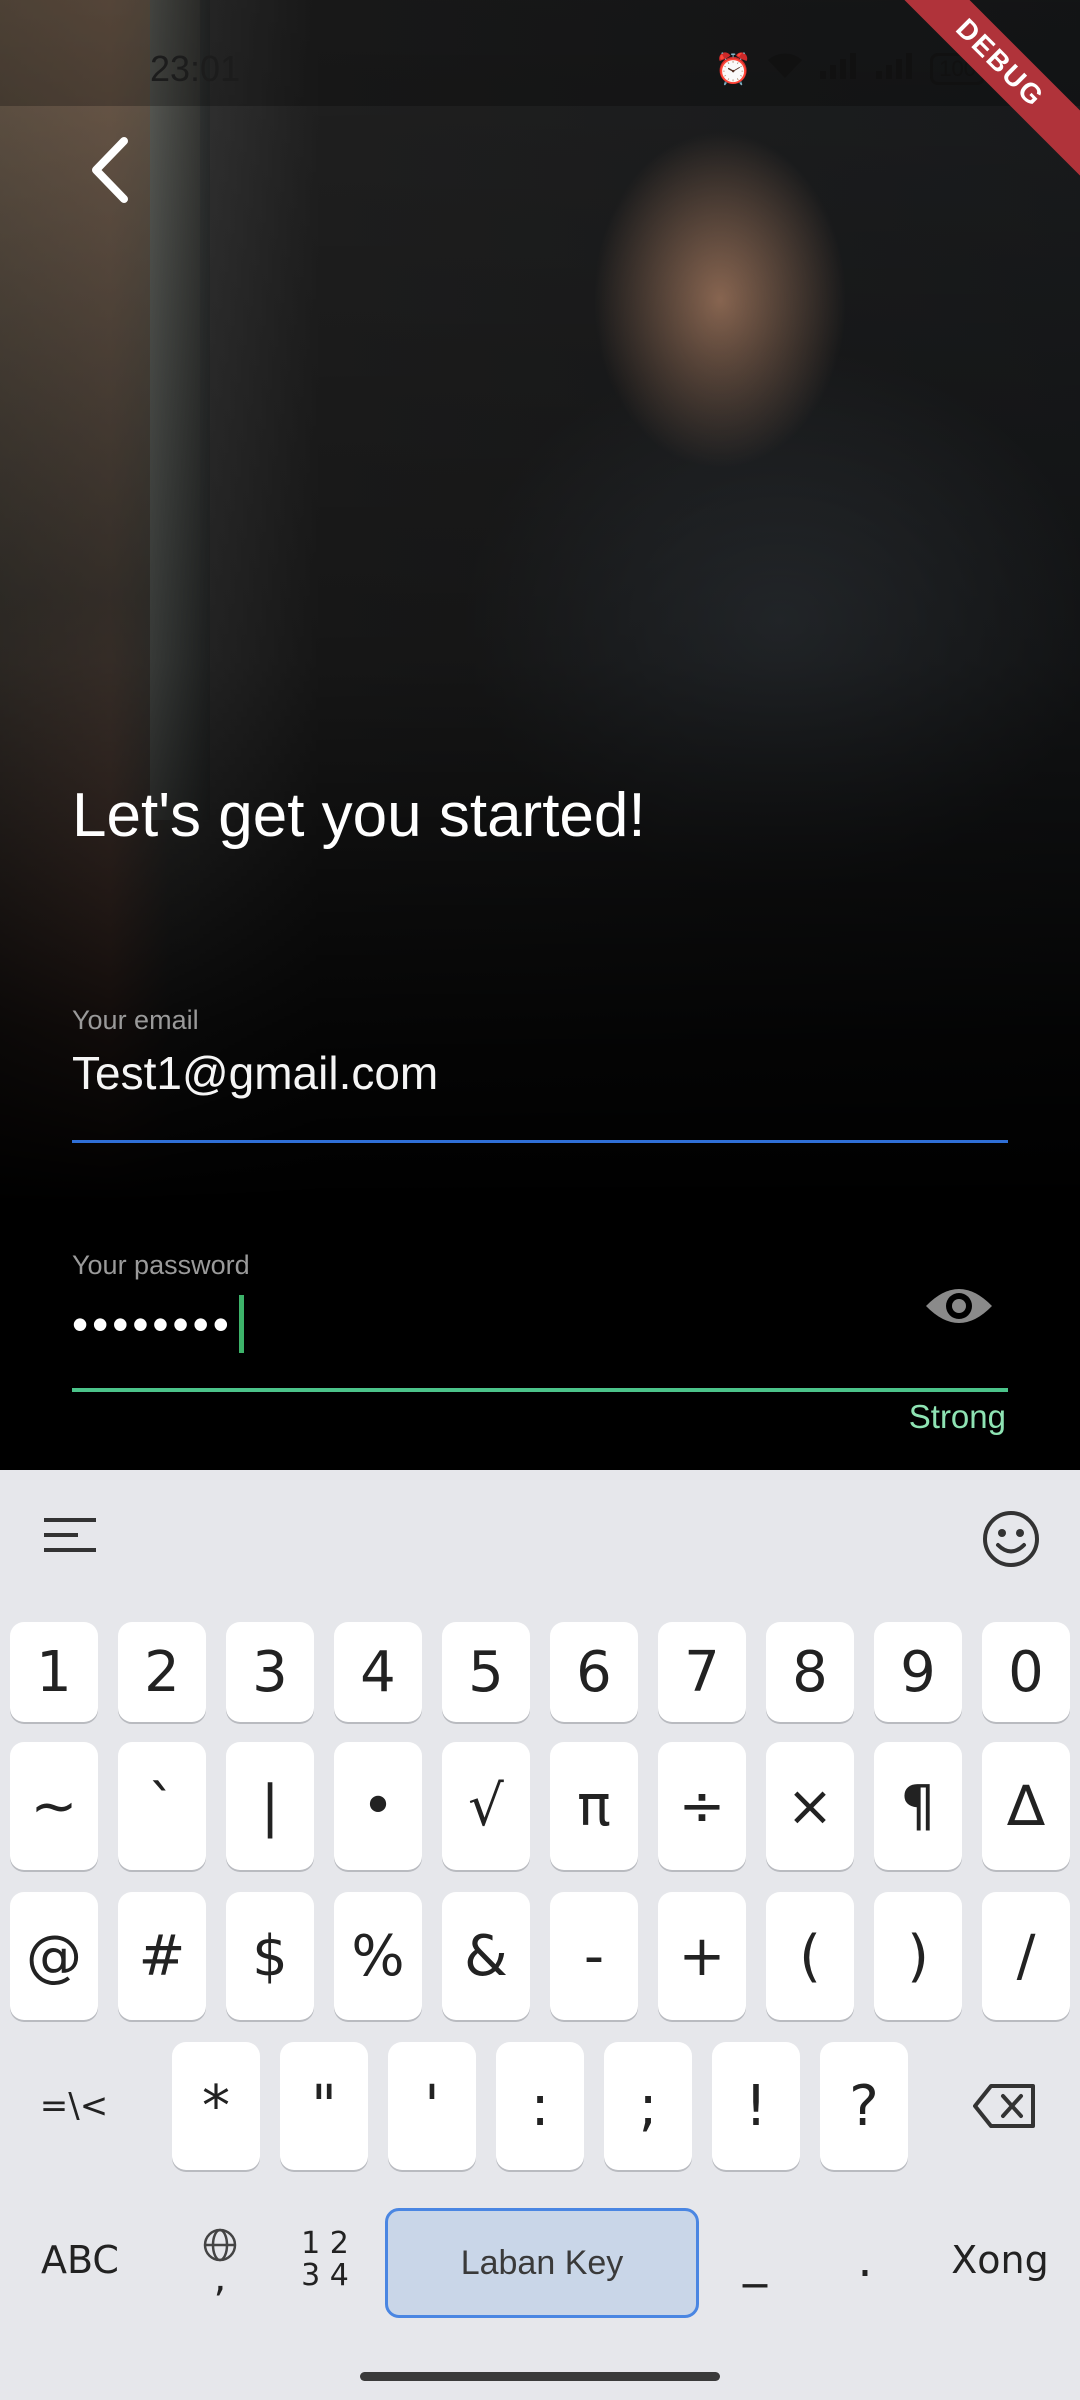  I want to click on email-label: Your email, so click(135, 1020).